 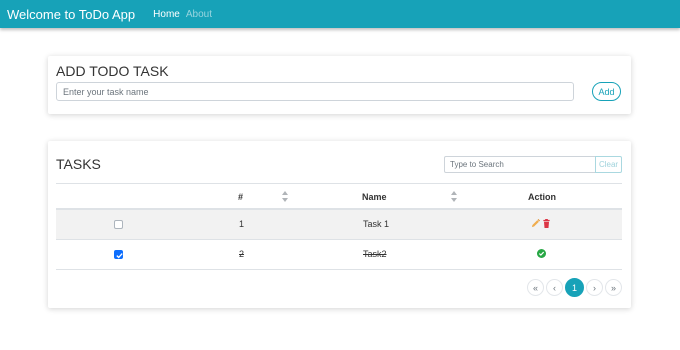 I want to click on add-task-title: ADD TODO TASK, so click(x=112, y=71).